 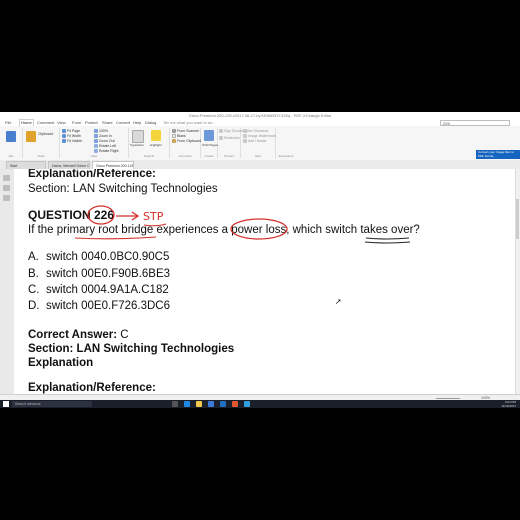 What do you see at coordinates (11, 136) in the screenshot?
I see `file-icon` at bounding box center [11, 136].